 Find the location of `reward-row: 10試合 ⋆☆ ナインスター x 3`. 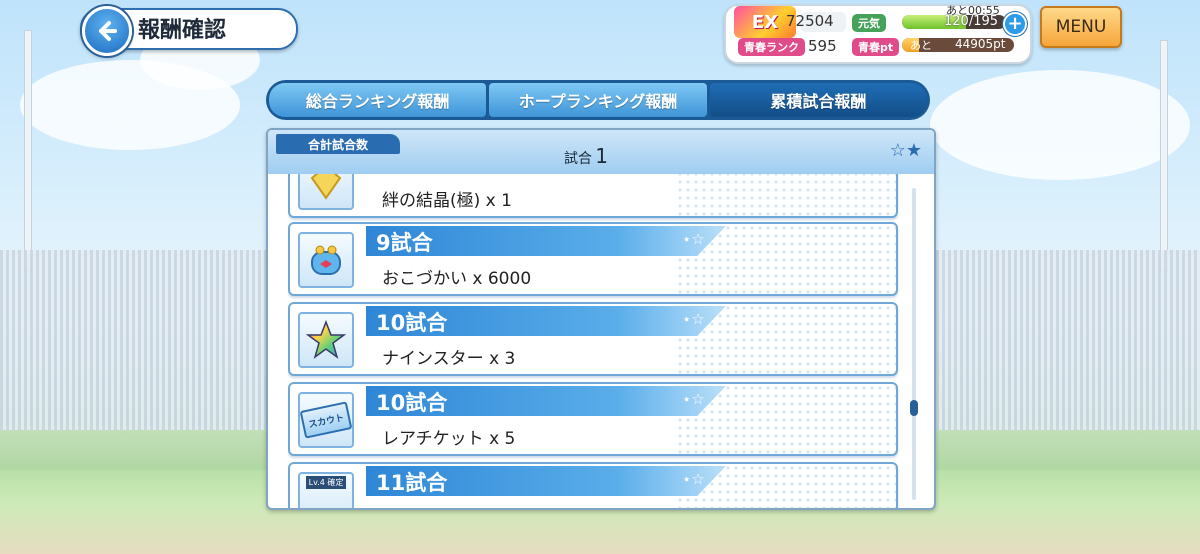

reward-row: 10試合 ⋆☆ ナインスター x 3 is located at coordinates (593, 339).